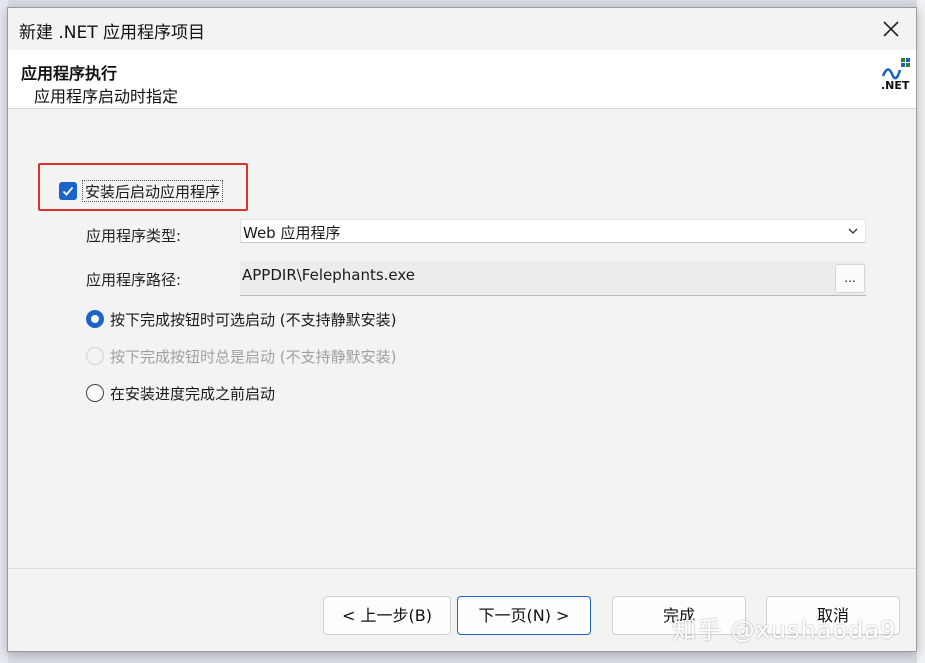 This screenshot has height=663, width=925. What do you see at coordinates (524, 615) in the screenshot?
I see `next-button: 下一页(N) >` at bounding box center [524, 615].